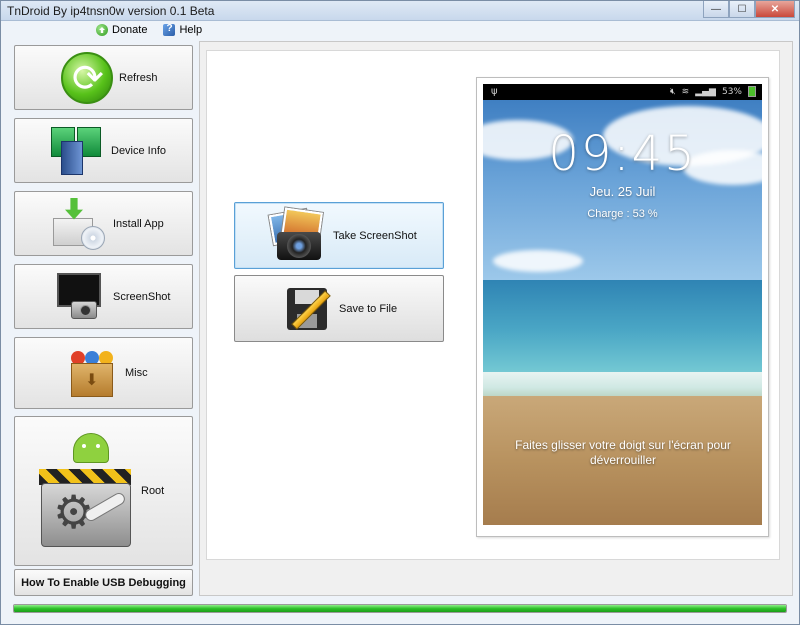 The width and height of the screenshot is (800, 625). I want to click on sea-background, so click(622, 330).